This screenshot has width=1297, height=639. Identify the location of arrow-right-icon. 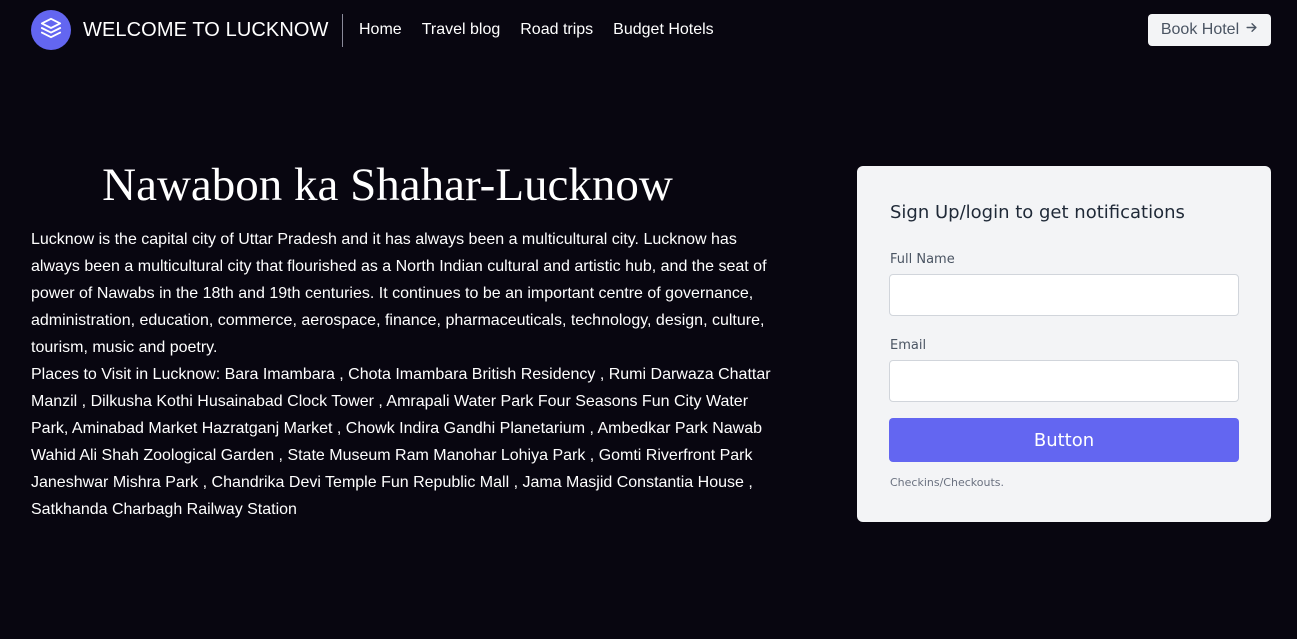
(1251, 30).